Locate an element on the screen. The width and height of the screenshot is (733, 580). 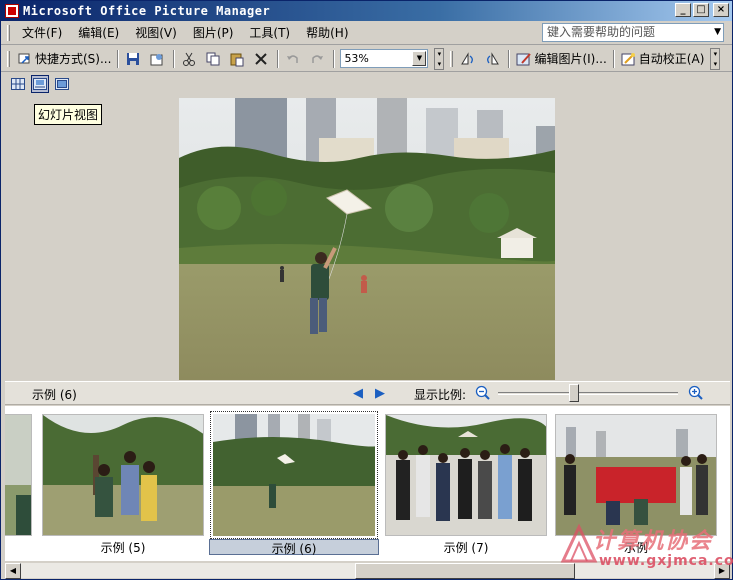
rotate-right-icon is located at coordinates (492, 59).